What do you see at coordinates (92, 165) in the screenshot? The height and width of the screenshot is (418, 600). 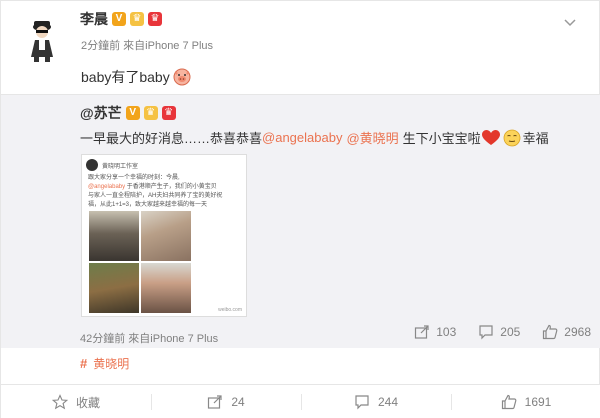 I see `studio-logo-icon` at bounding box center [92, 165].